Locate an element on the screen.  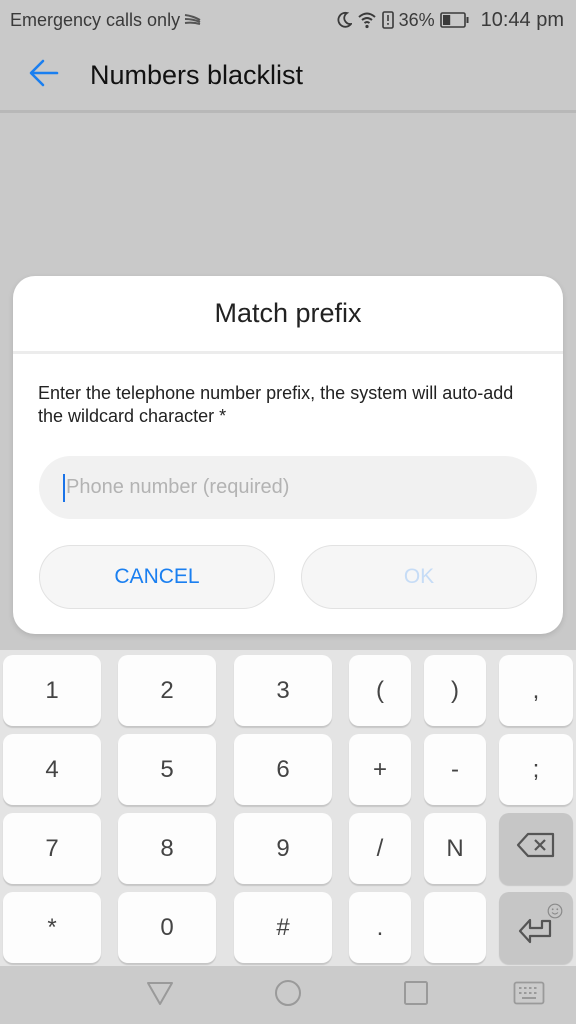
nav-back-button is located at coordinates (160, 995).